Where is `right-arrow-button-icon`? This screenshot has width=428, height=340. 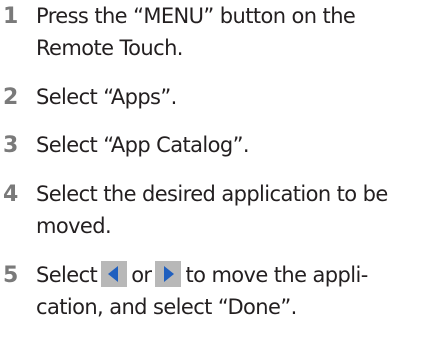 right-arrow-button-icon is located at coordinates (168, 274).